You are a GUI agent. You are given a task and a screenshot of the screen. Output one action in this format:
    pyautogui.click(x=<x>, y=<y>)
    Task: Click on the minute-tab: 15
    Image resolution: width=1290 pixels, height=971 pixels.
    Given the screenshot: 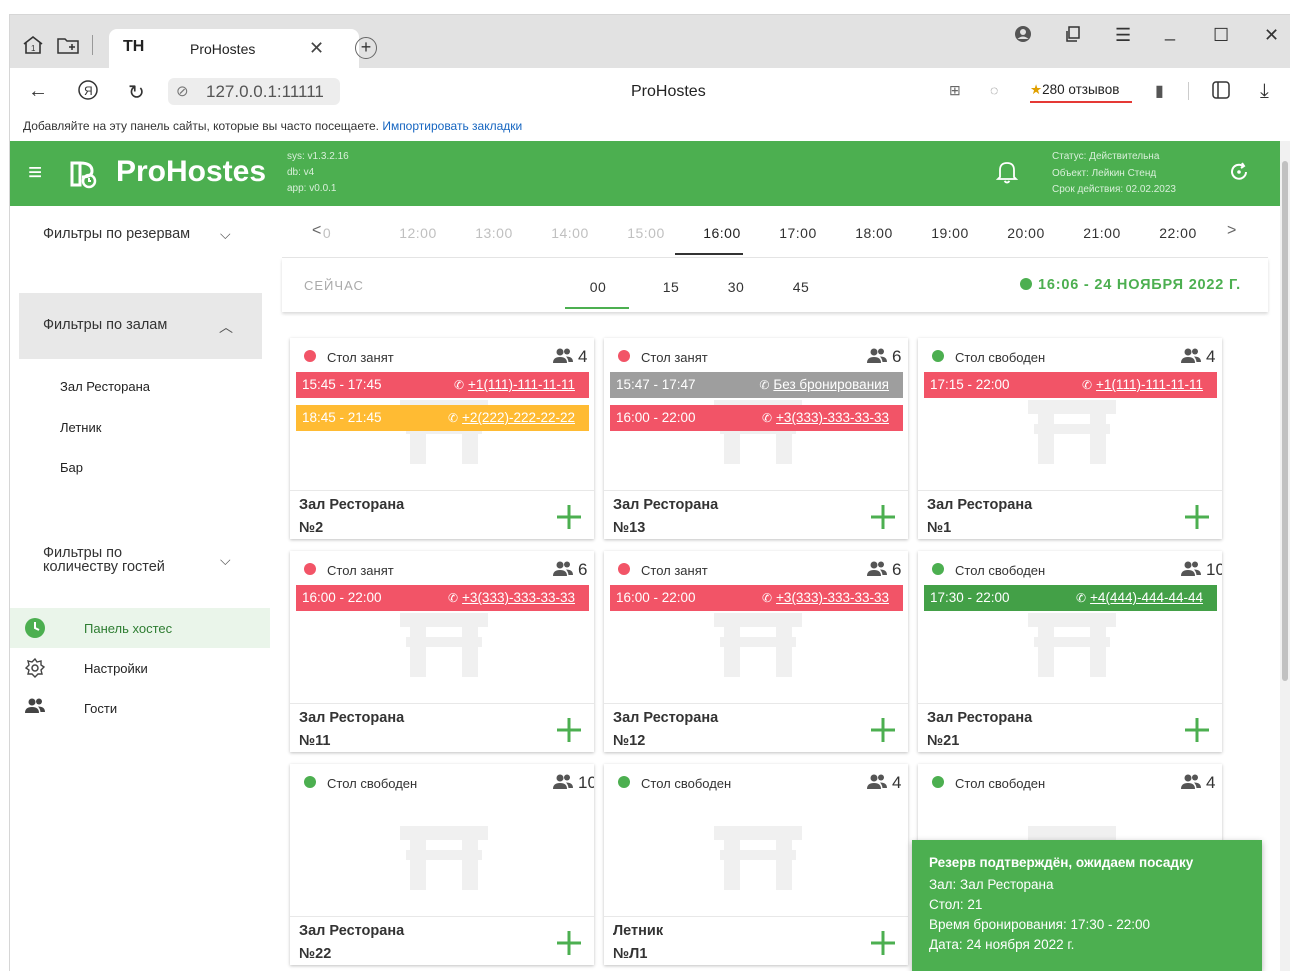 What is the action you would take?
    pyautogui.click(x=671, y=287)
    